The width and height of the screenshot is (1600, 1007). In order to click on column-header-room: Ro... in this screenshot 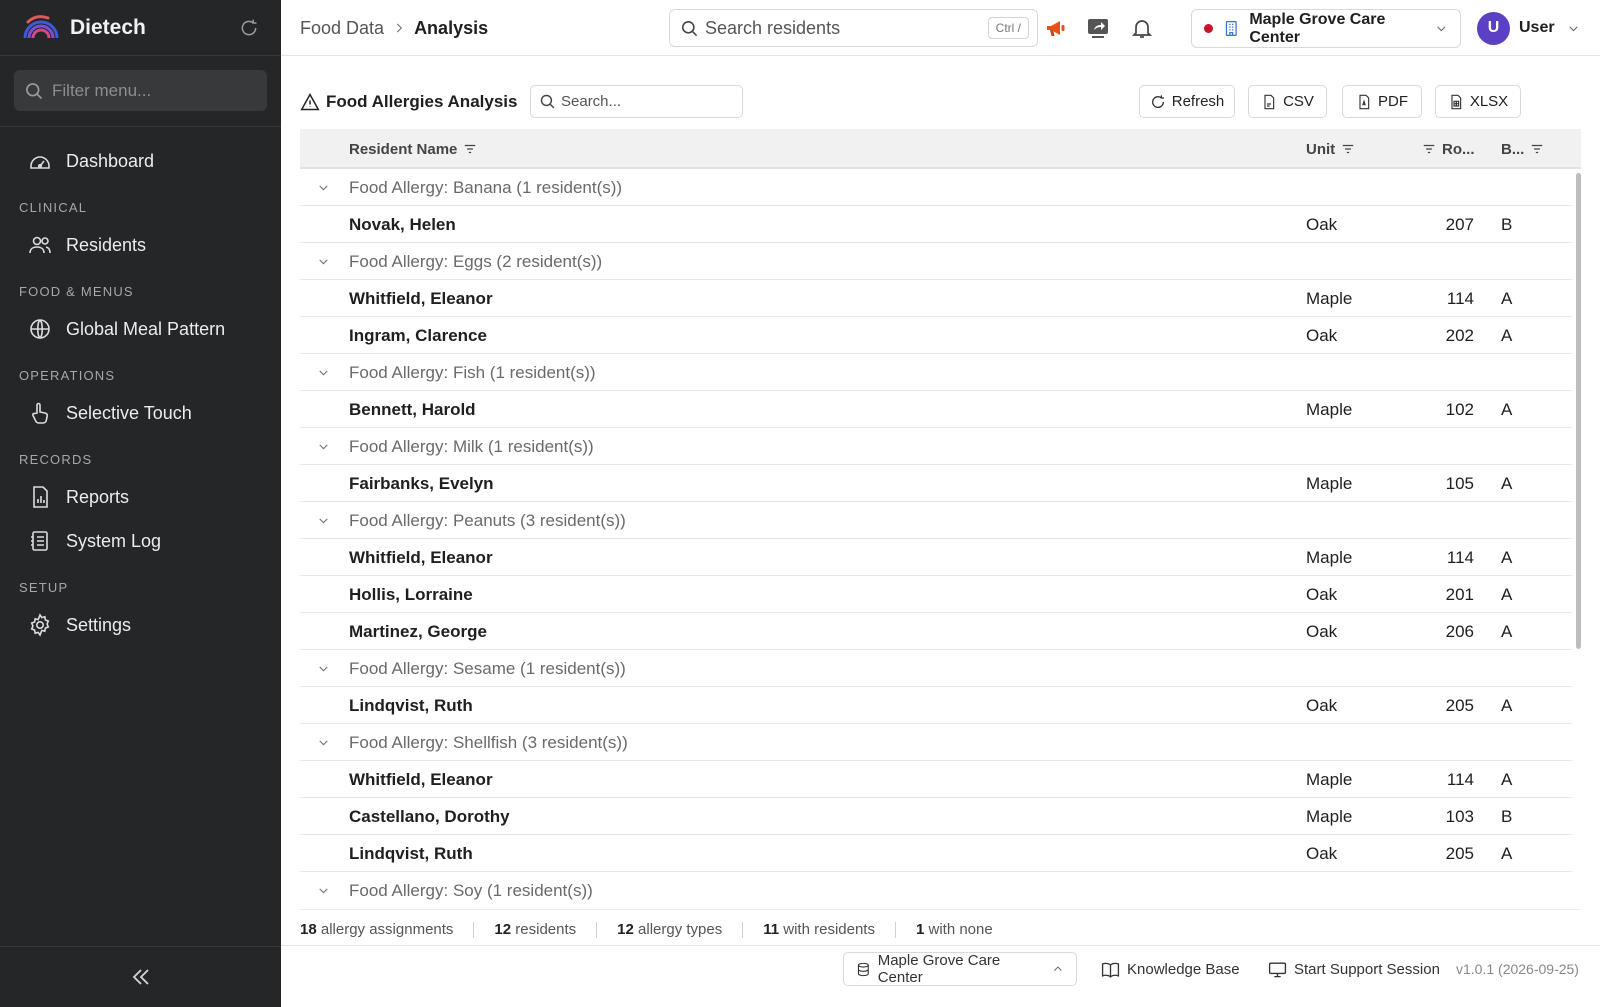, I will do `click(1448, 149)`.